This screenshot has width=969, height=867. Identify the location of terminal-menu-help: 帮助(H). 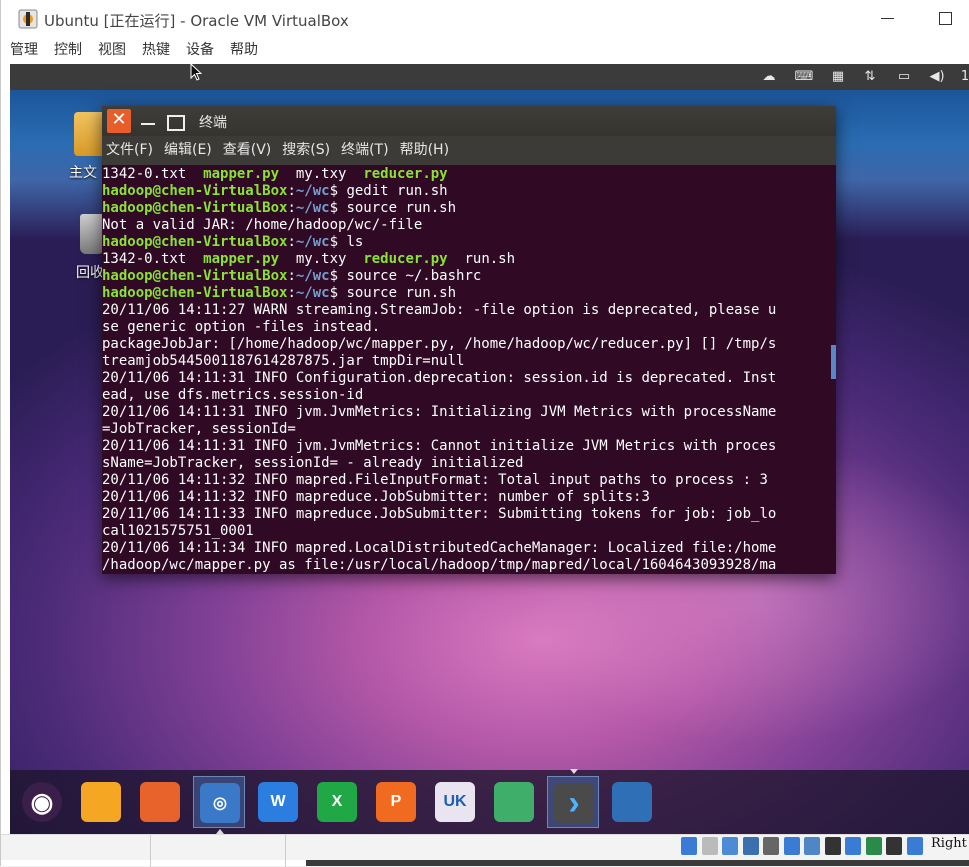
(424, 150).